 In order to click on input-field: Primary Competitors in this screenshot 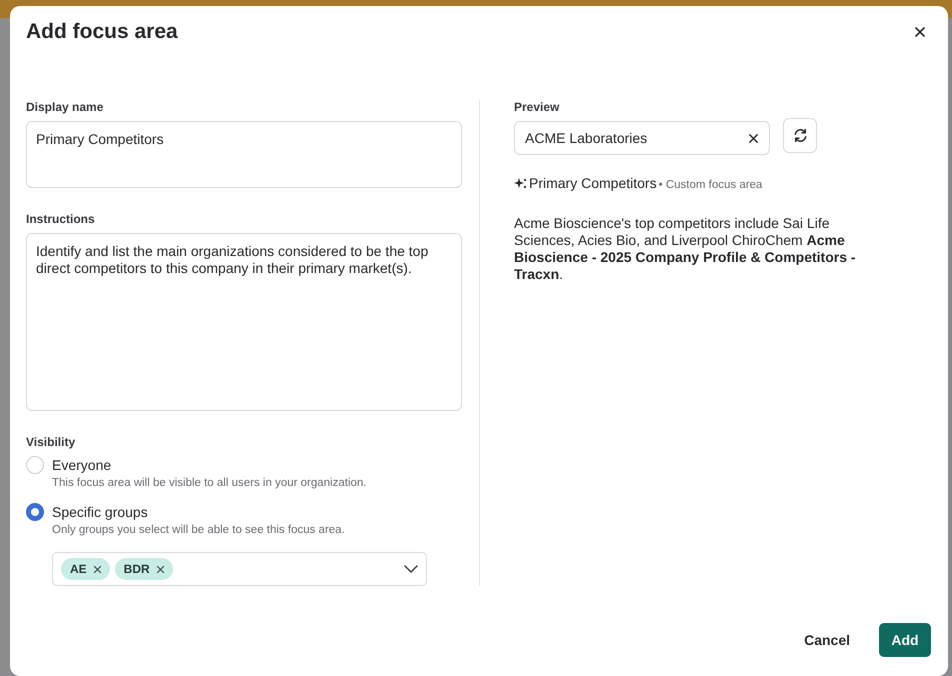, I will do `click(244, 154)`.